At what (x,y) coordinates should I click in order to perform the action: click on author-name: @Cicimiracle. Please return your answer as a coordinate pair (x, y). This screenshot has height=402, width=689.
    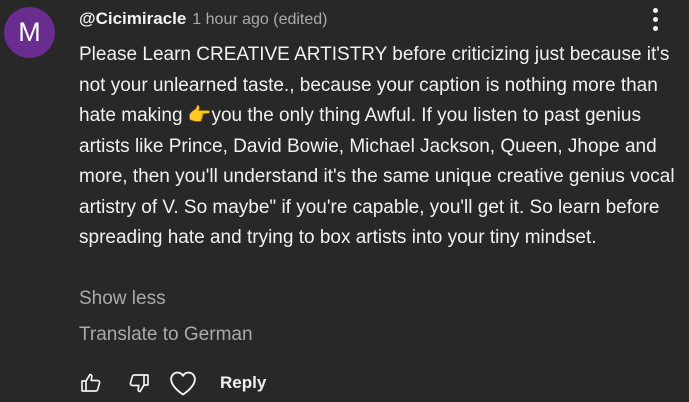
    Looking at the image, I should click on (132, 19).